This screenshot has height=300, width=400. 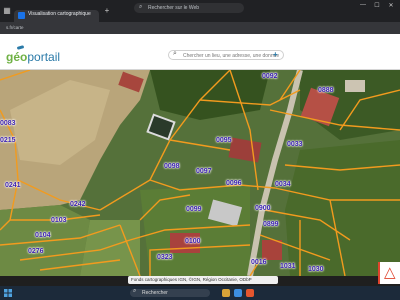 What do you see at coordinates (263, 208) in the screenshot?
I see `parcel-label: 0900` at bounding box center [263, 208].